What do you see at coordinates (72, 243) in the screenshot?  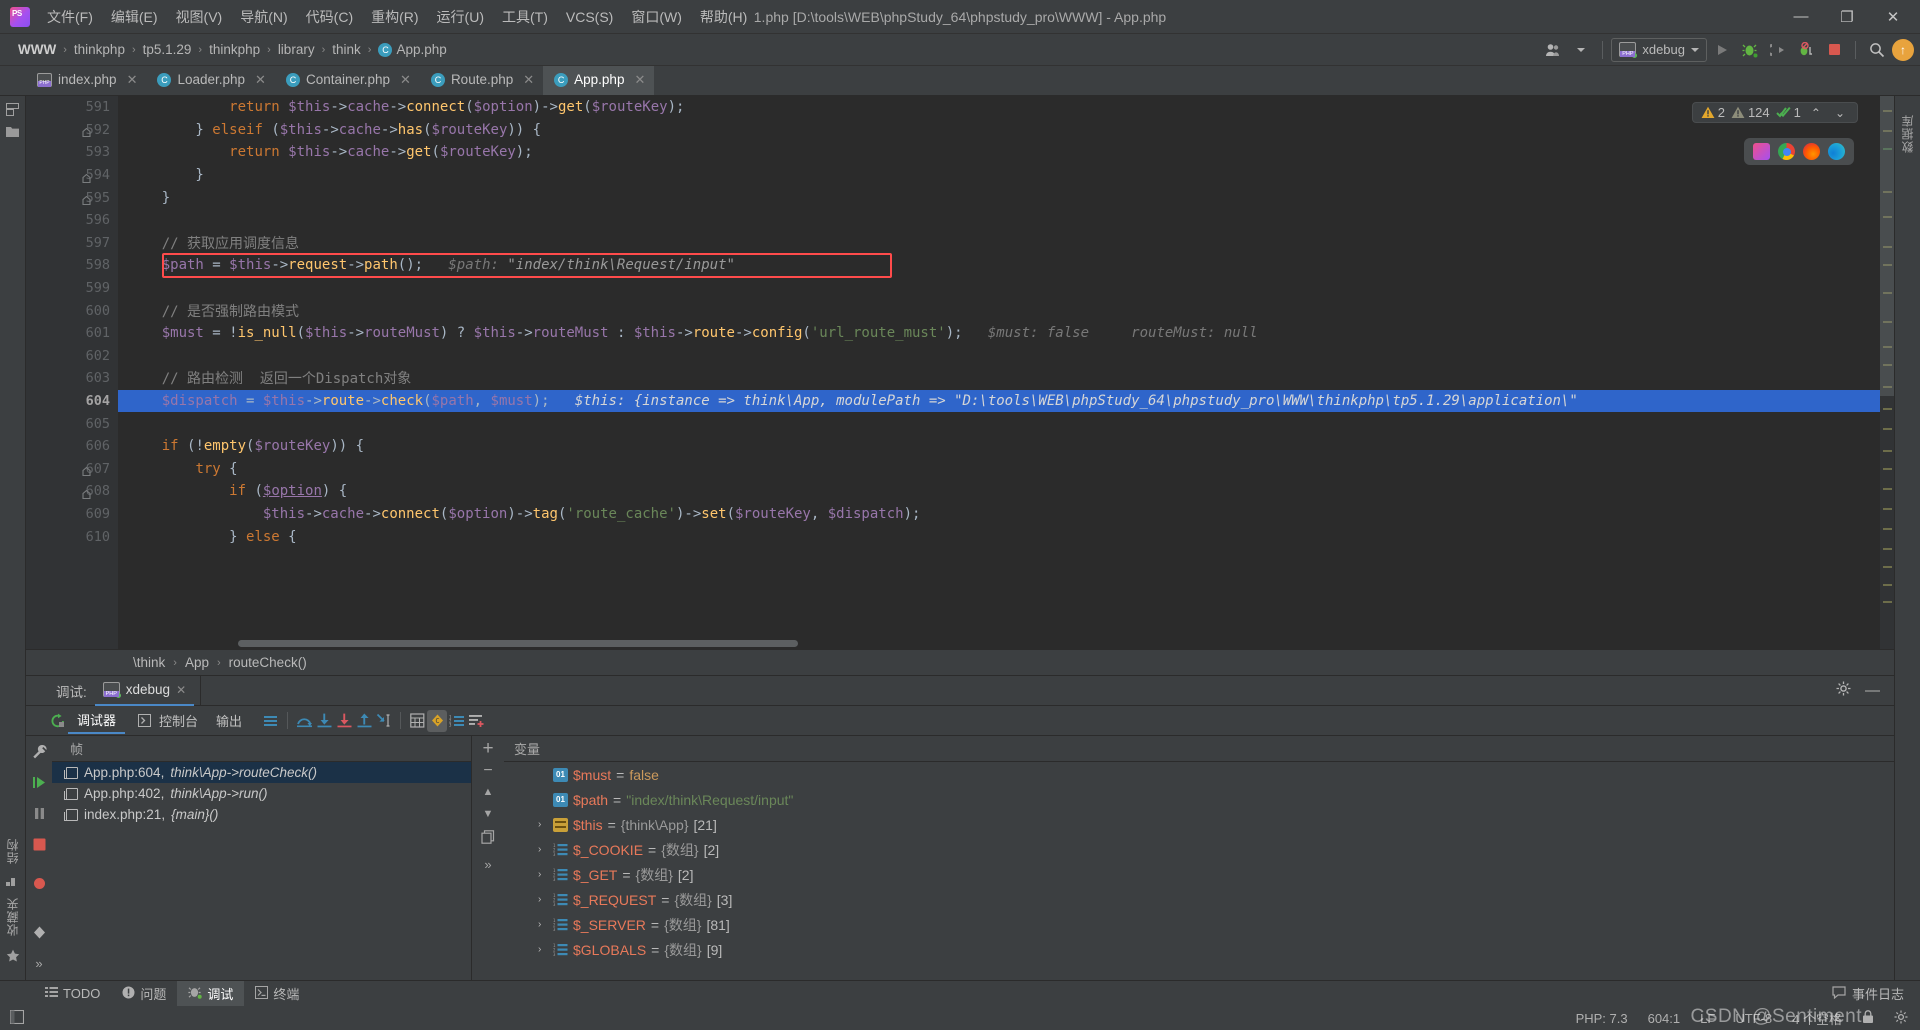 I see `gutter-line-number: 597` at bounding box center [72, 243].